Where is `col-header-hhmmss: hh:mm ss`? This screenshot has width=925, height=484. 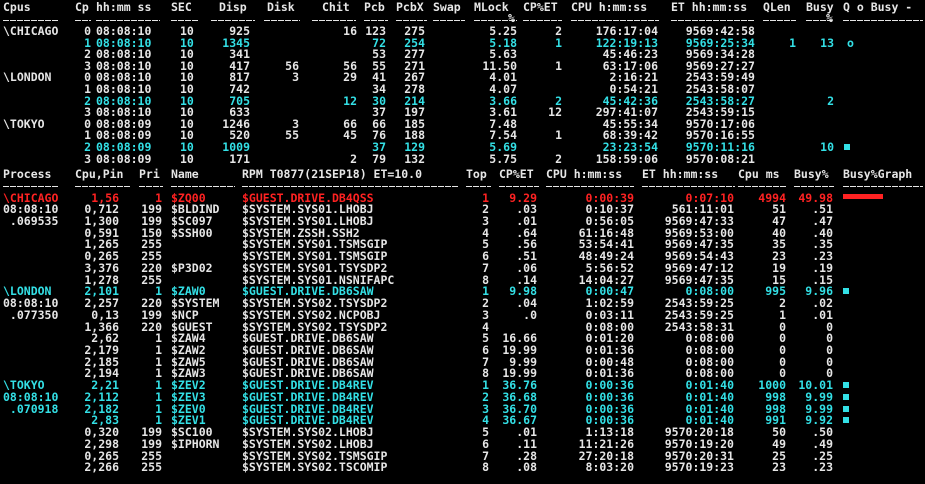 col-header-hhmmss: hh:mm ss is located at coordinates (124, 7).